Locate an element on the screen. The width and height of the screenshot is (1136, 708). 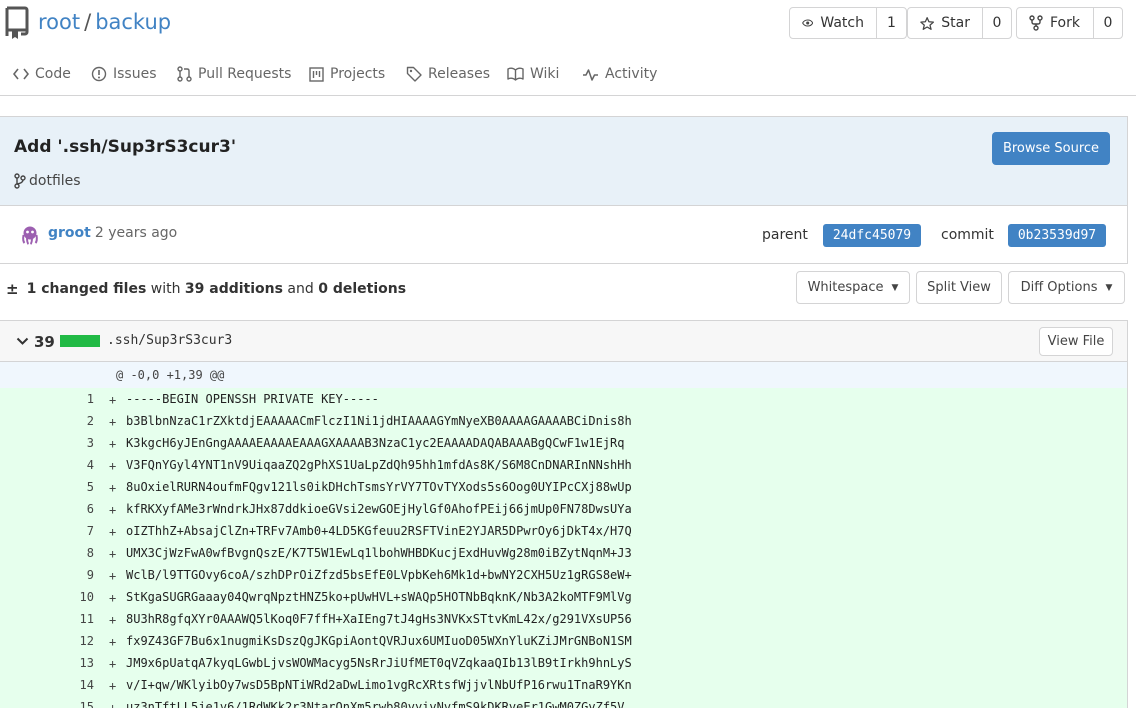
tab-pull-requests: Pull Requests is located at coordinates (234, 74).